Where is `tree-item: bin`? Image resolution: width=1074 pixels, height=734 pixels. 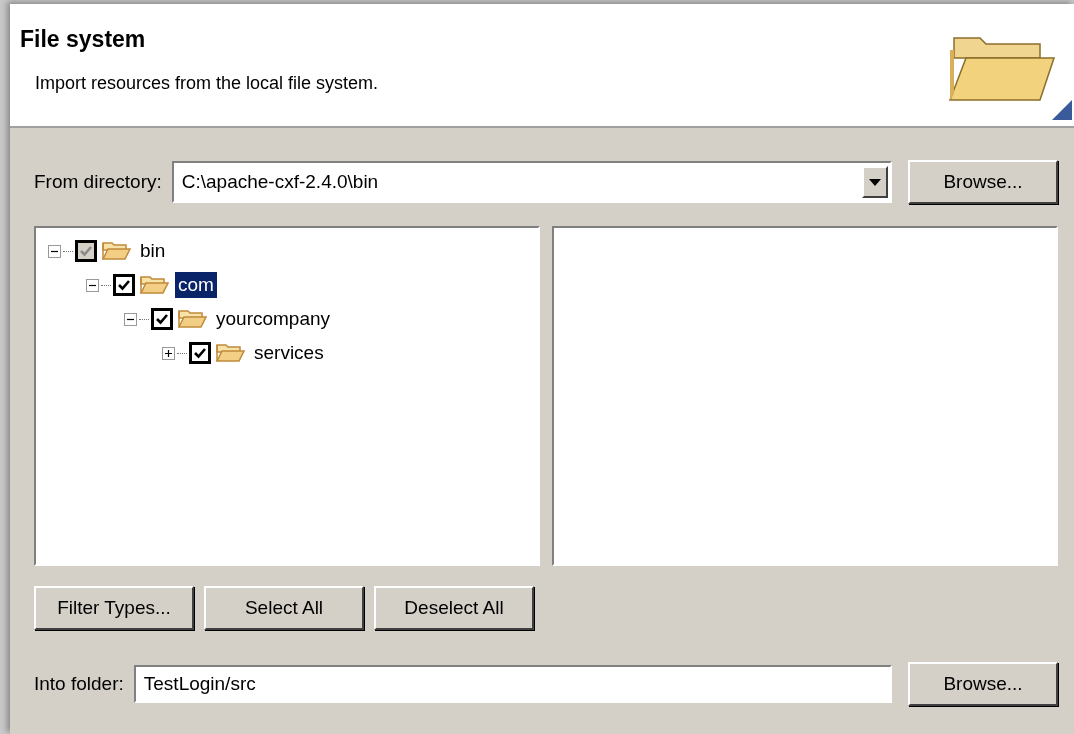 tree-item: bin is located at coordinates (153, 251).